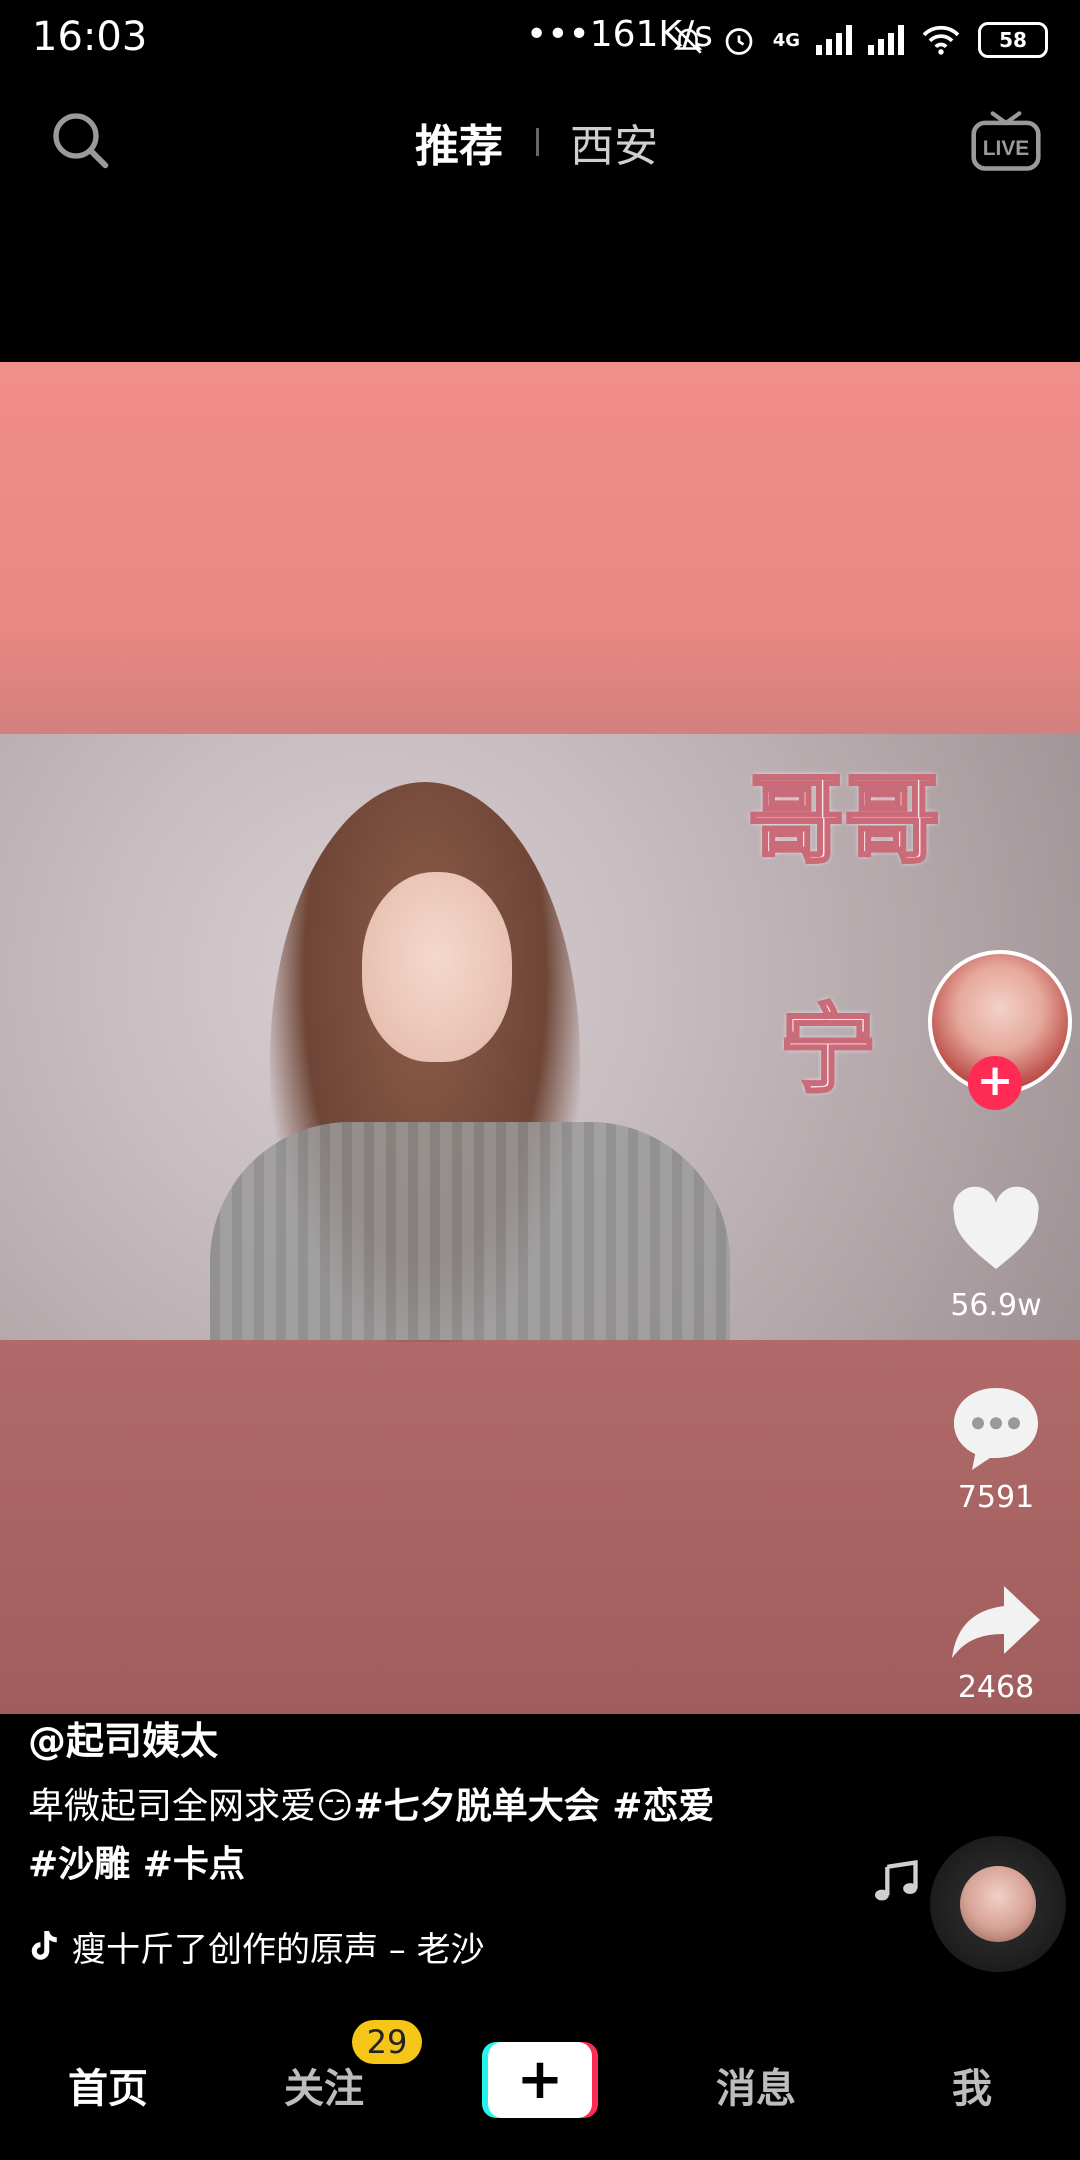  Describe the element at coordinates (995, 1083) in the screenshot. I see `follow-plus-button: +` at that location.